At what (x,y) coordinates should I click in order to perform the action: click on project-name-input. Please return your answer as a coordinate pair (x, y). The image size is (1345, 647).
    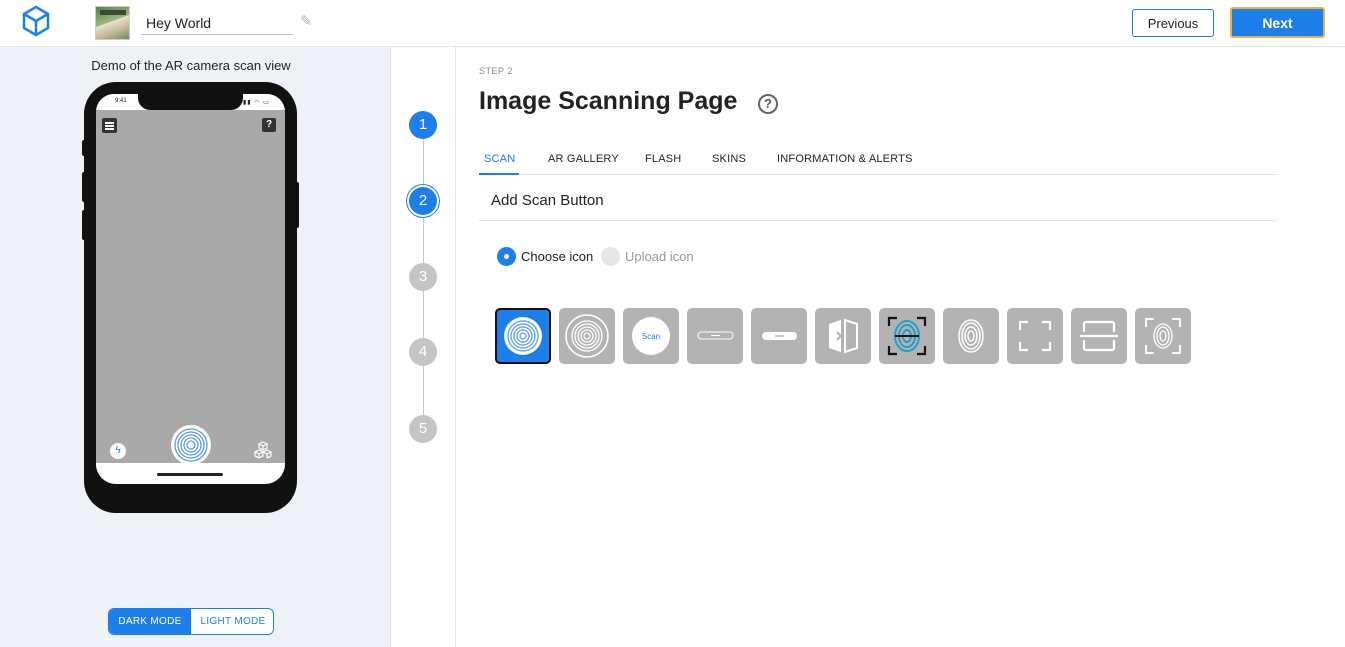
    Looking at the image, I should click on (217, 23).